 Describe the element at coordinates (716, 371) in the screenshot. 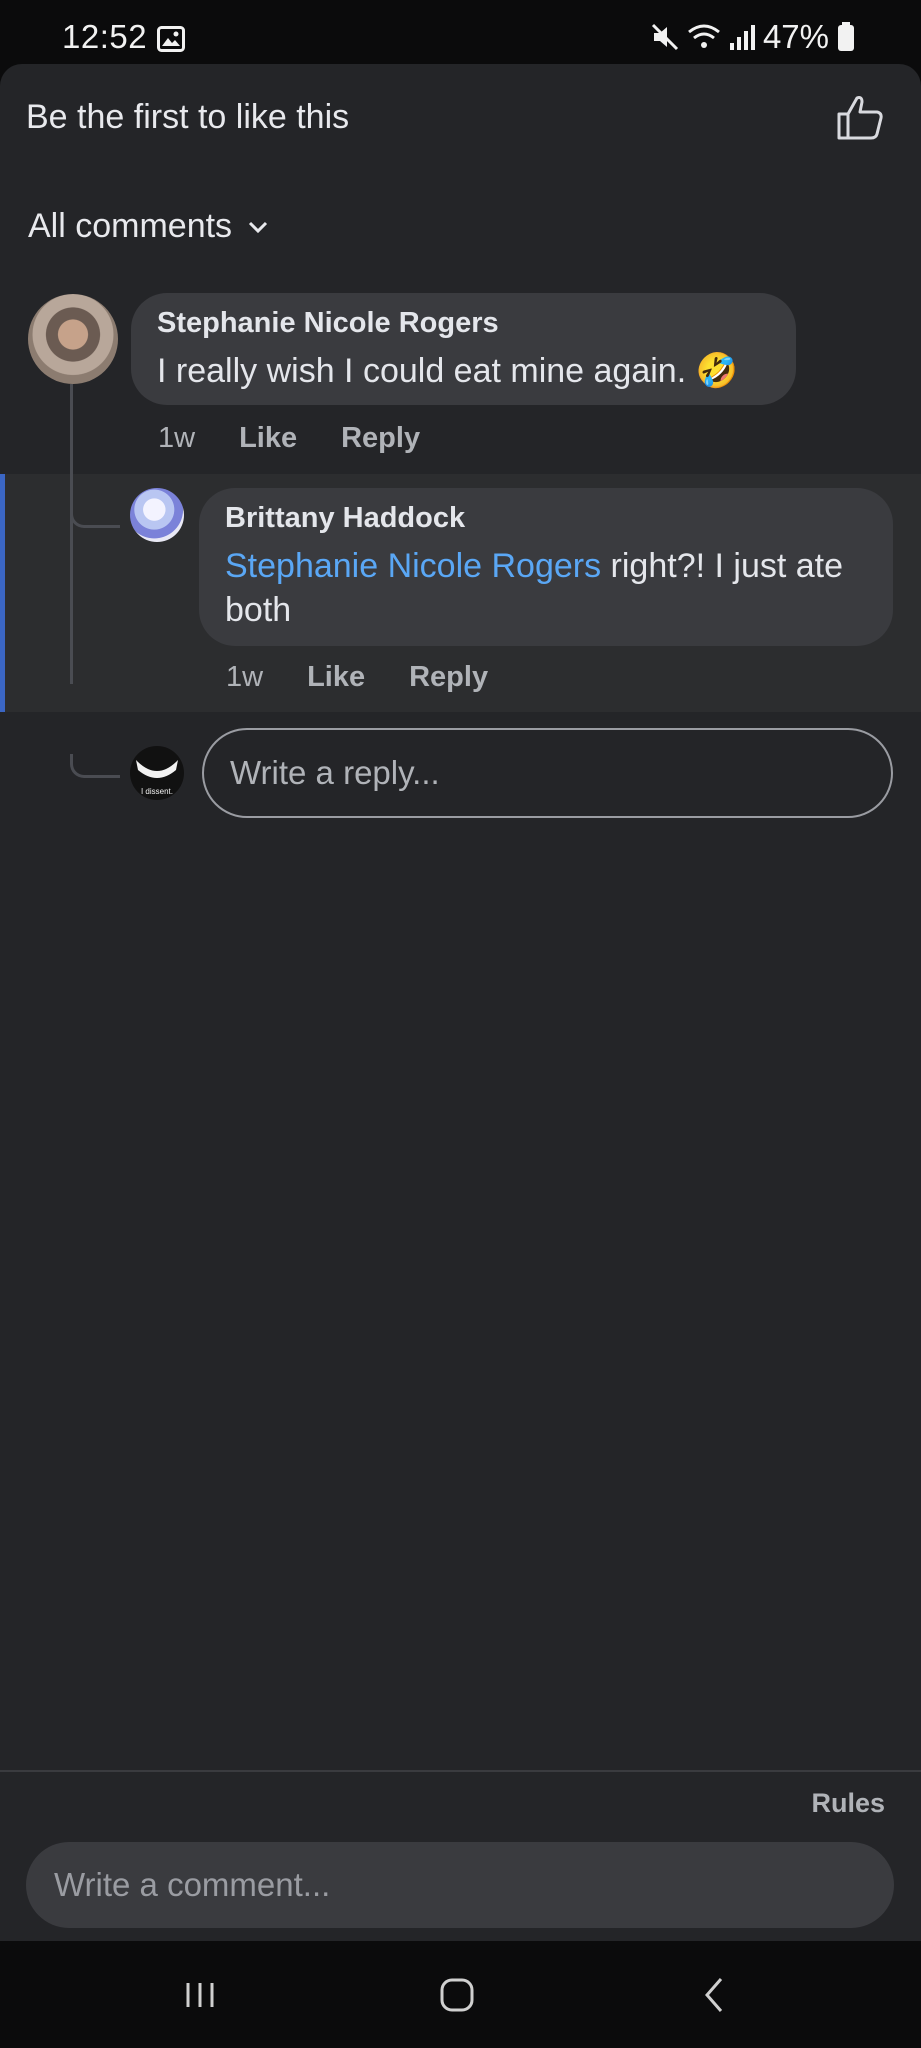

I see `laughing-emoji: 🤣` at that location.